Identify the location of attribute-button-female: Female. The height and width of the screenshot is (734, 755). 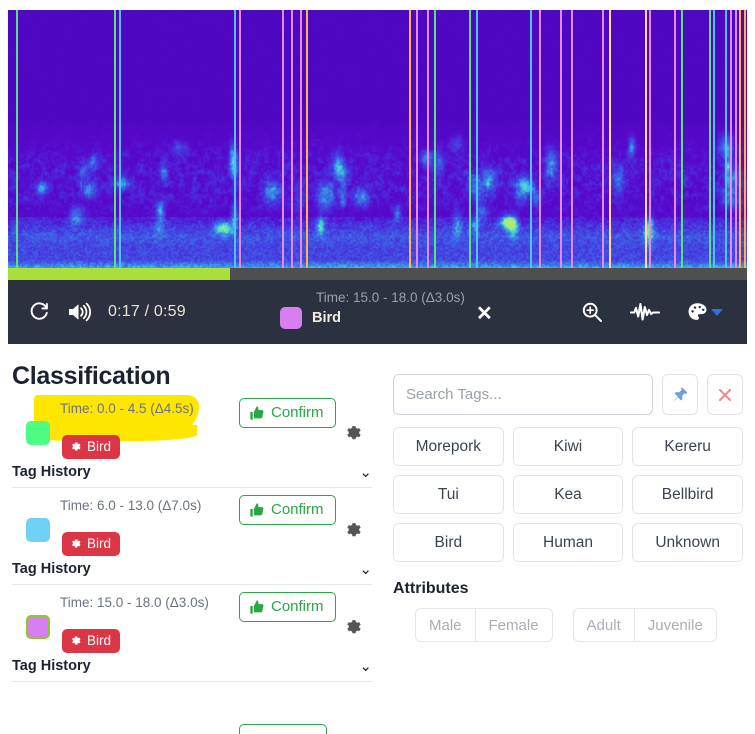
(514, 625).